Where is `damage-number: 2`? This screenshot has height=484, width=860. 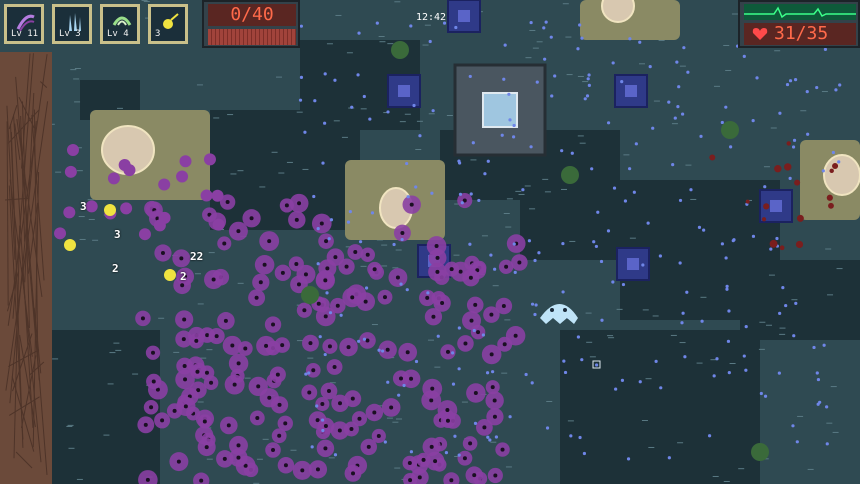 damage-number: 2 is located at coordinates (115, 268).